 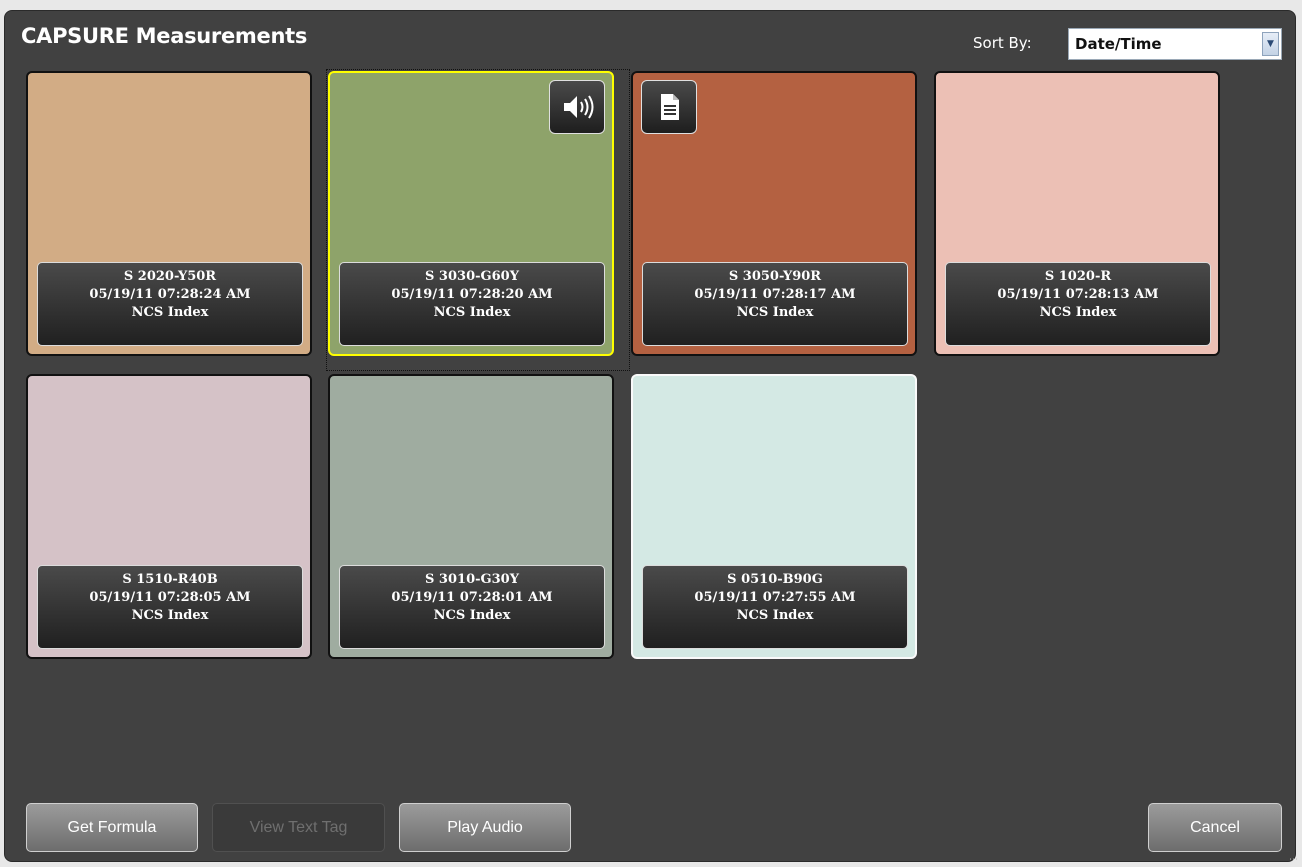 What do you see at coordinates (775, 597) in the screenshot?
I see `measurement-datetime: 05/19/11 07:27:55 AM` at bounding box center [775, 597].